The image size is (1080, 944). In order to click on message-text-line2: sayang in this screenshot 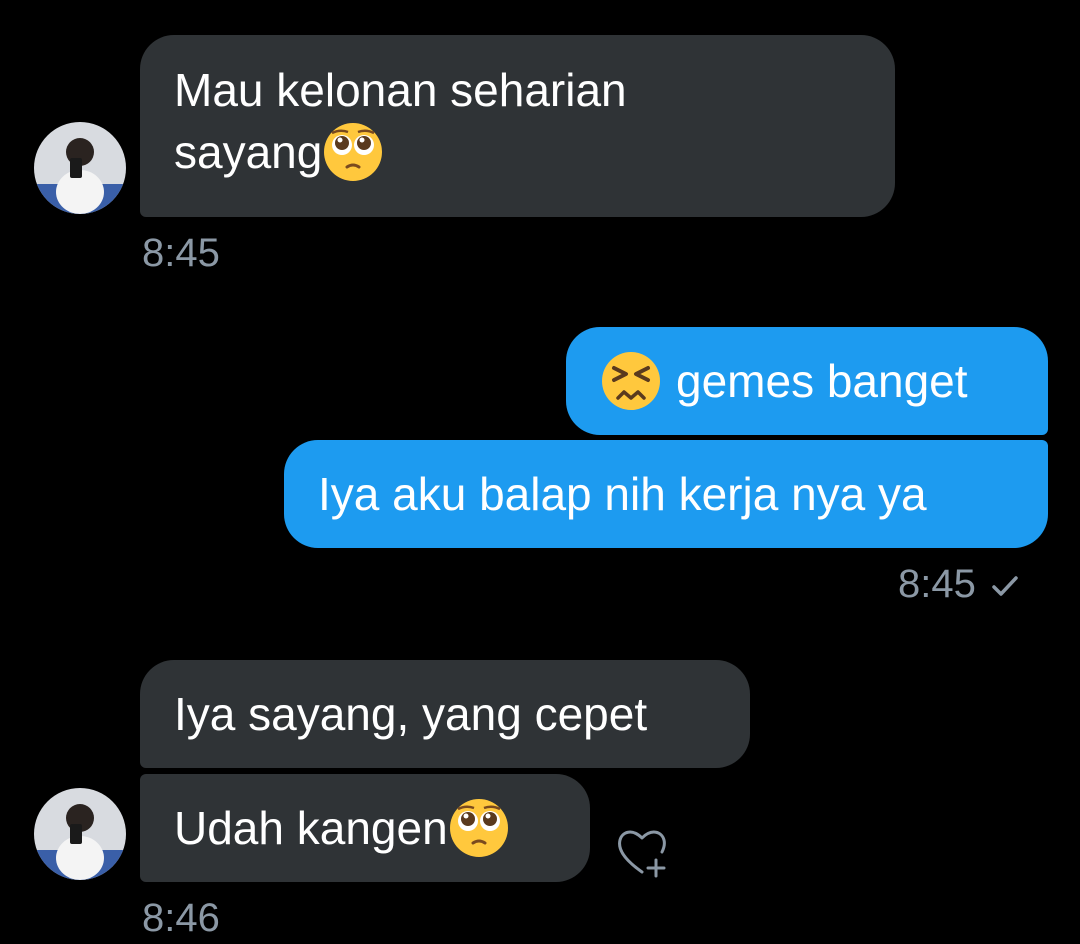, I will do `click(517, 152)`.